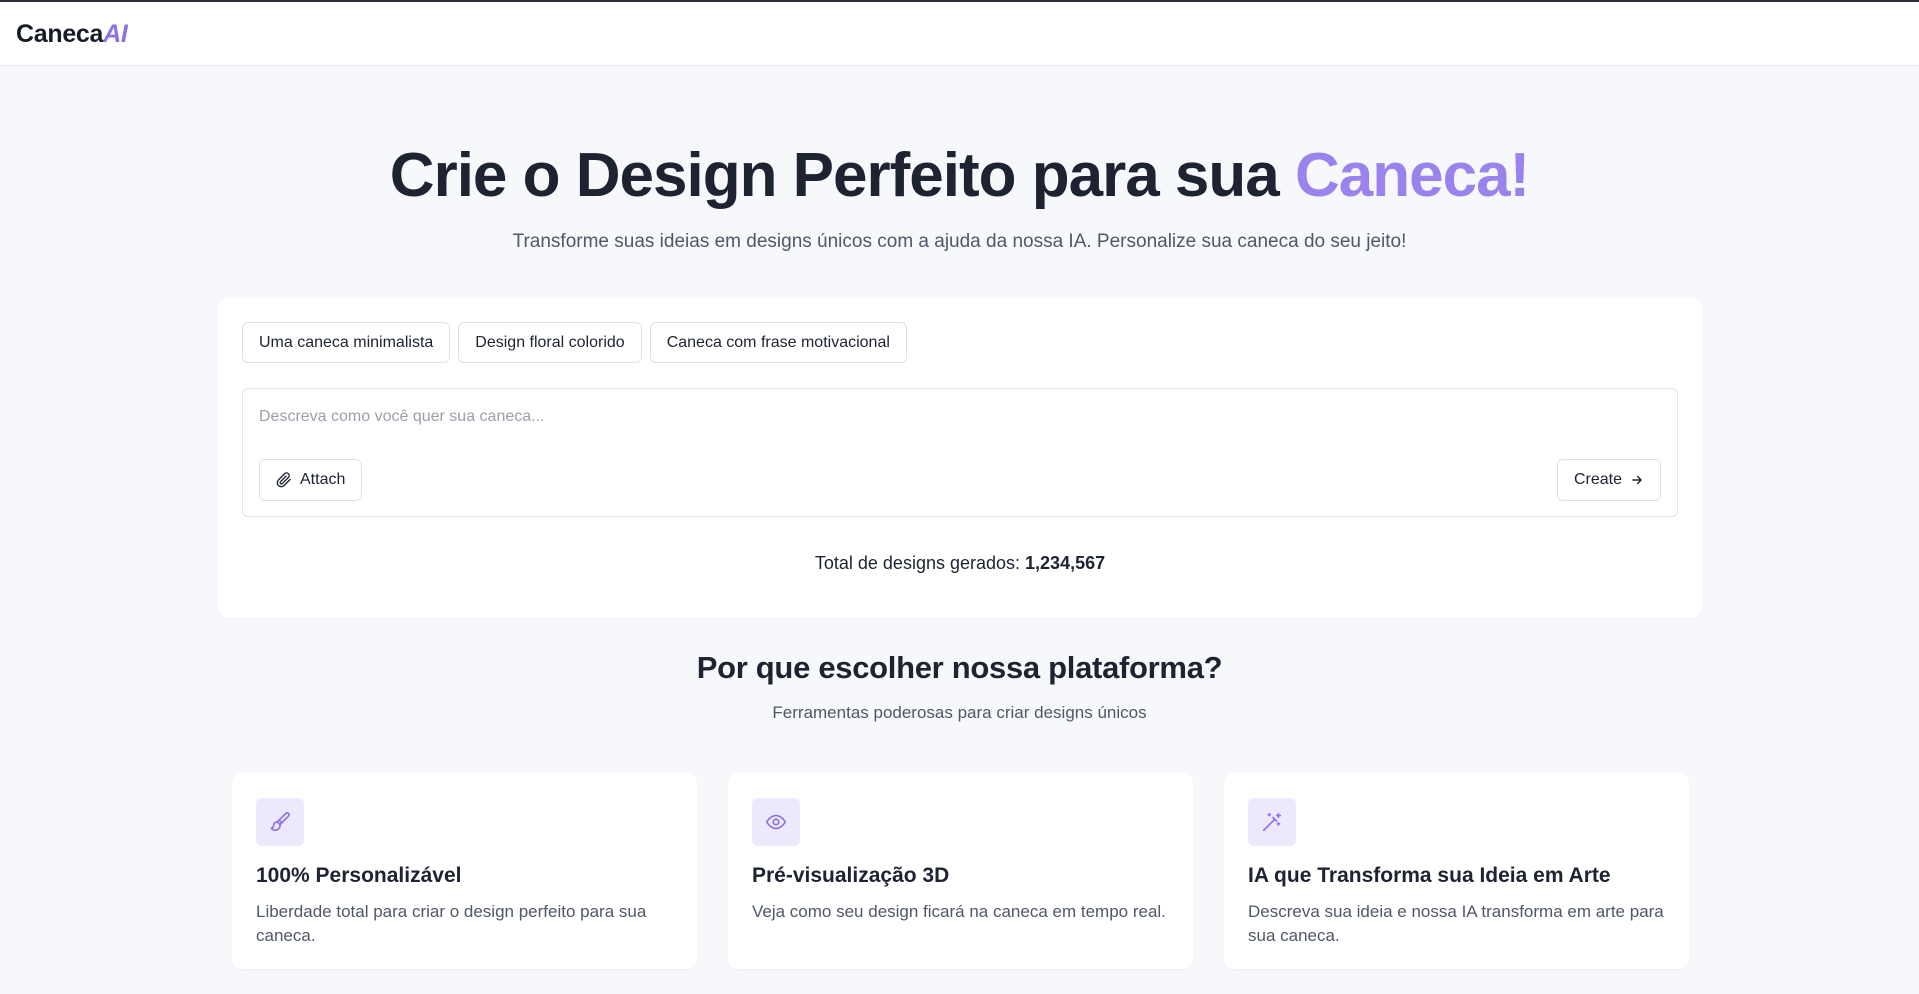 The height and width of the screenshot is (994, 1919). Describe the element at coordinates (280, 822) in the screenshot. I see `paintbrush-icon` at that location.